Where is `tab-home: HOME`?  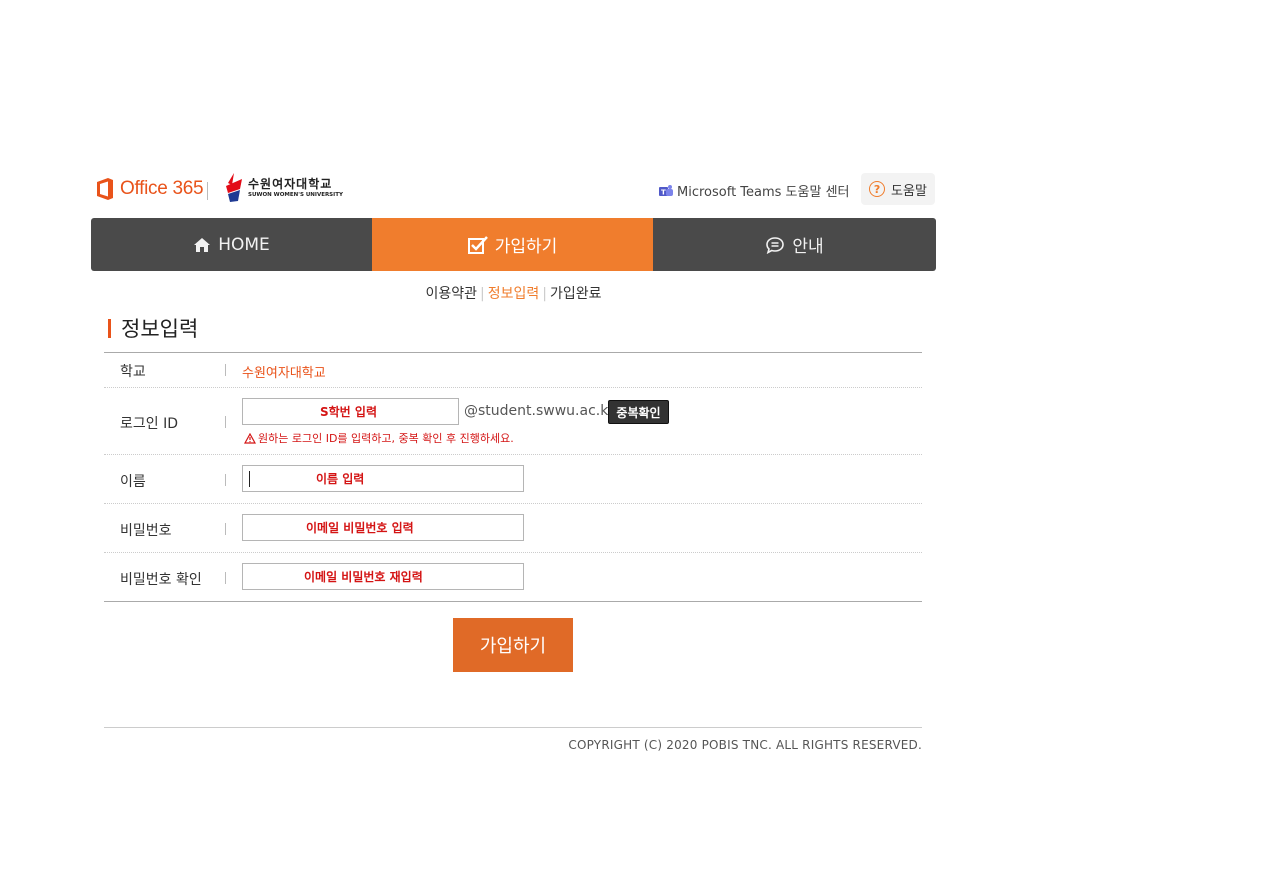
tab-home: HOME is located at coordinates (231, 244).